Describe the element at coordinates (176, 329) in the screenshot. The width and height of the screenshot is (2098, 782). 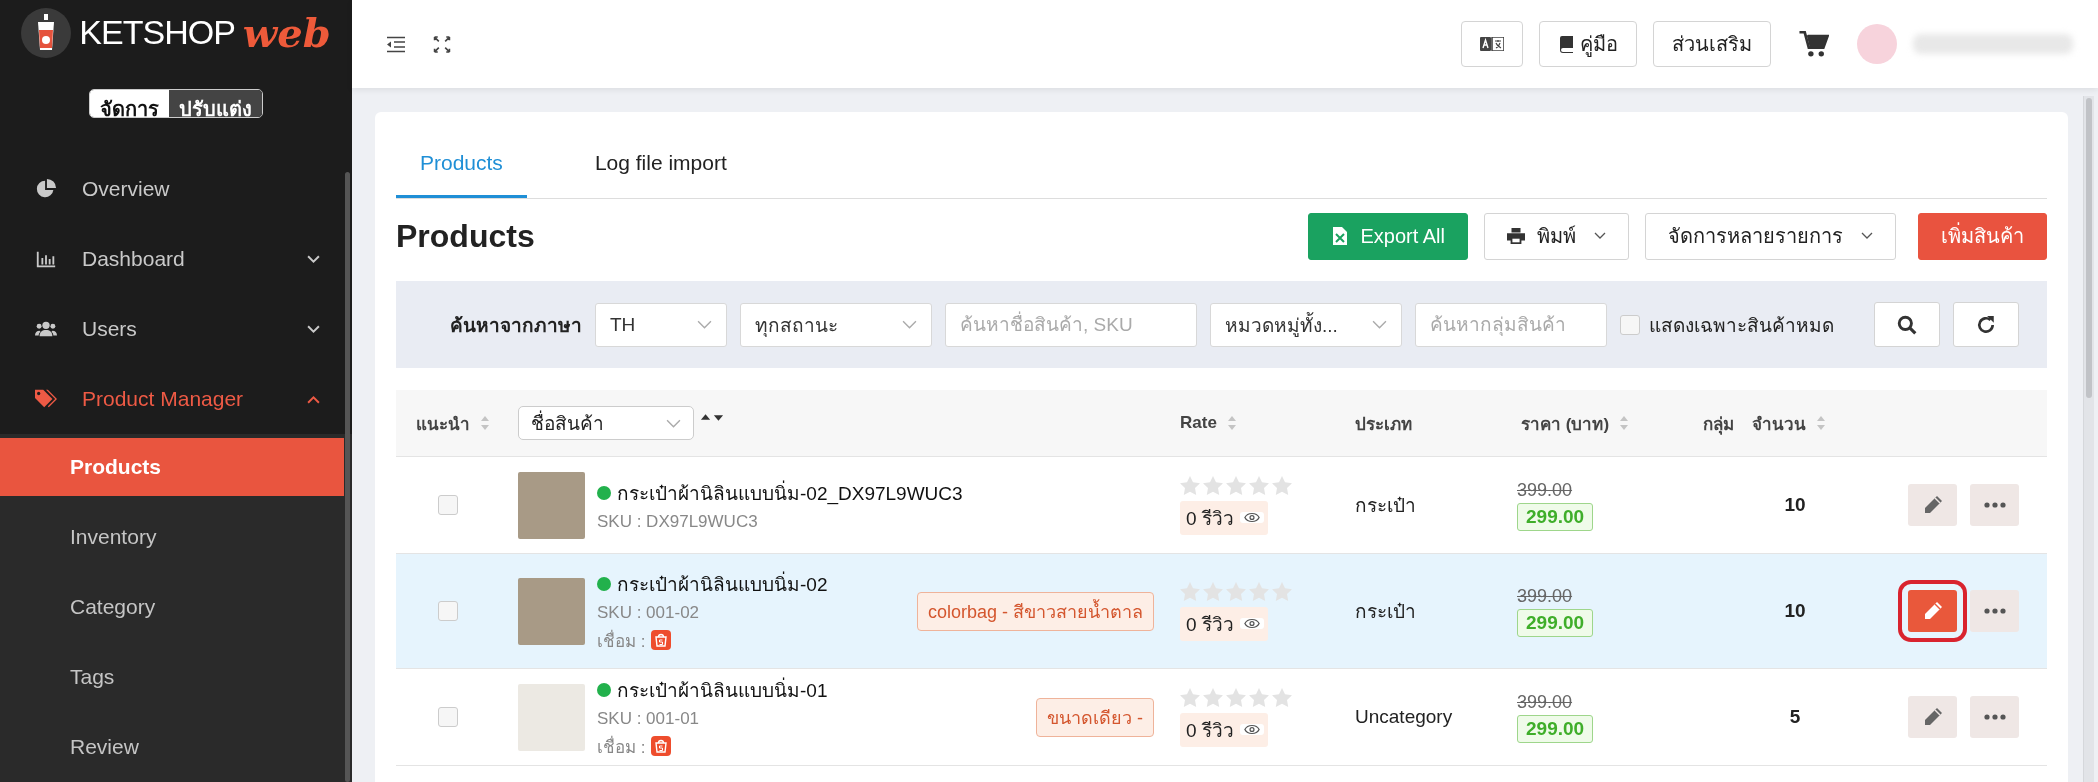
I see `sidebar-item: Users` at that location.